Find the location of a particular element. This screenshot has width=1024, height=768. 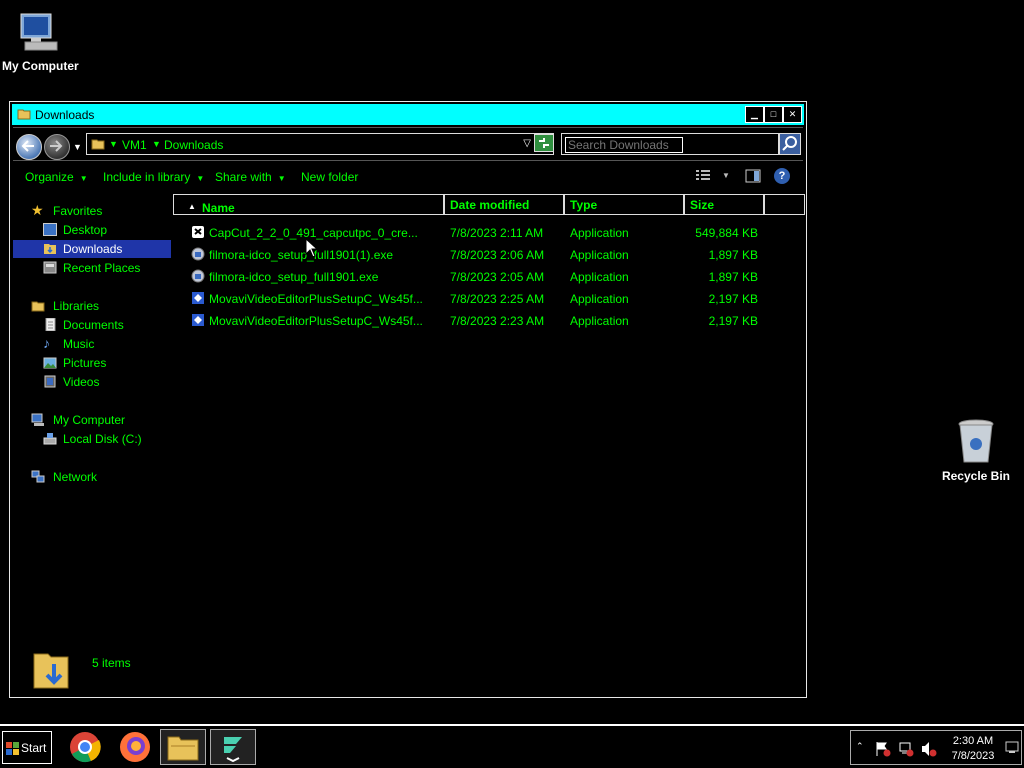

view-dropdown-icon: ▼ is located at coordinates (726, 175).